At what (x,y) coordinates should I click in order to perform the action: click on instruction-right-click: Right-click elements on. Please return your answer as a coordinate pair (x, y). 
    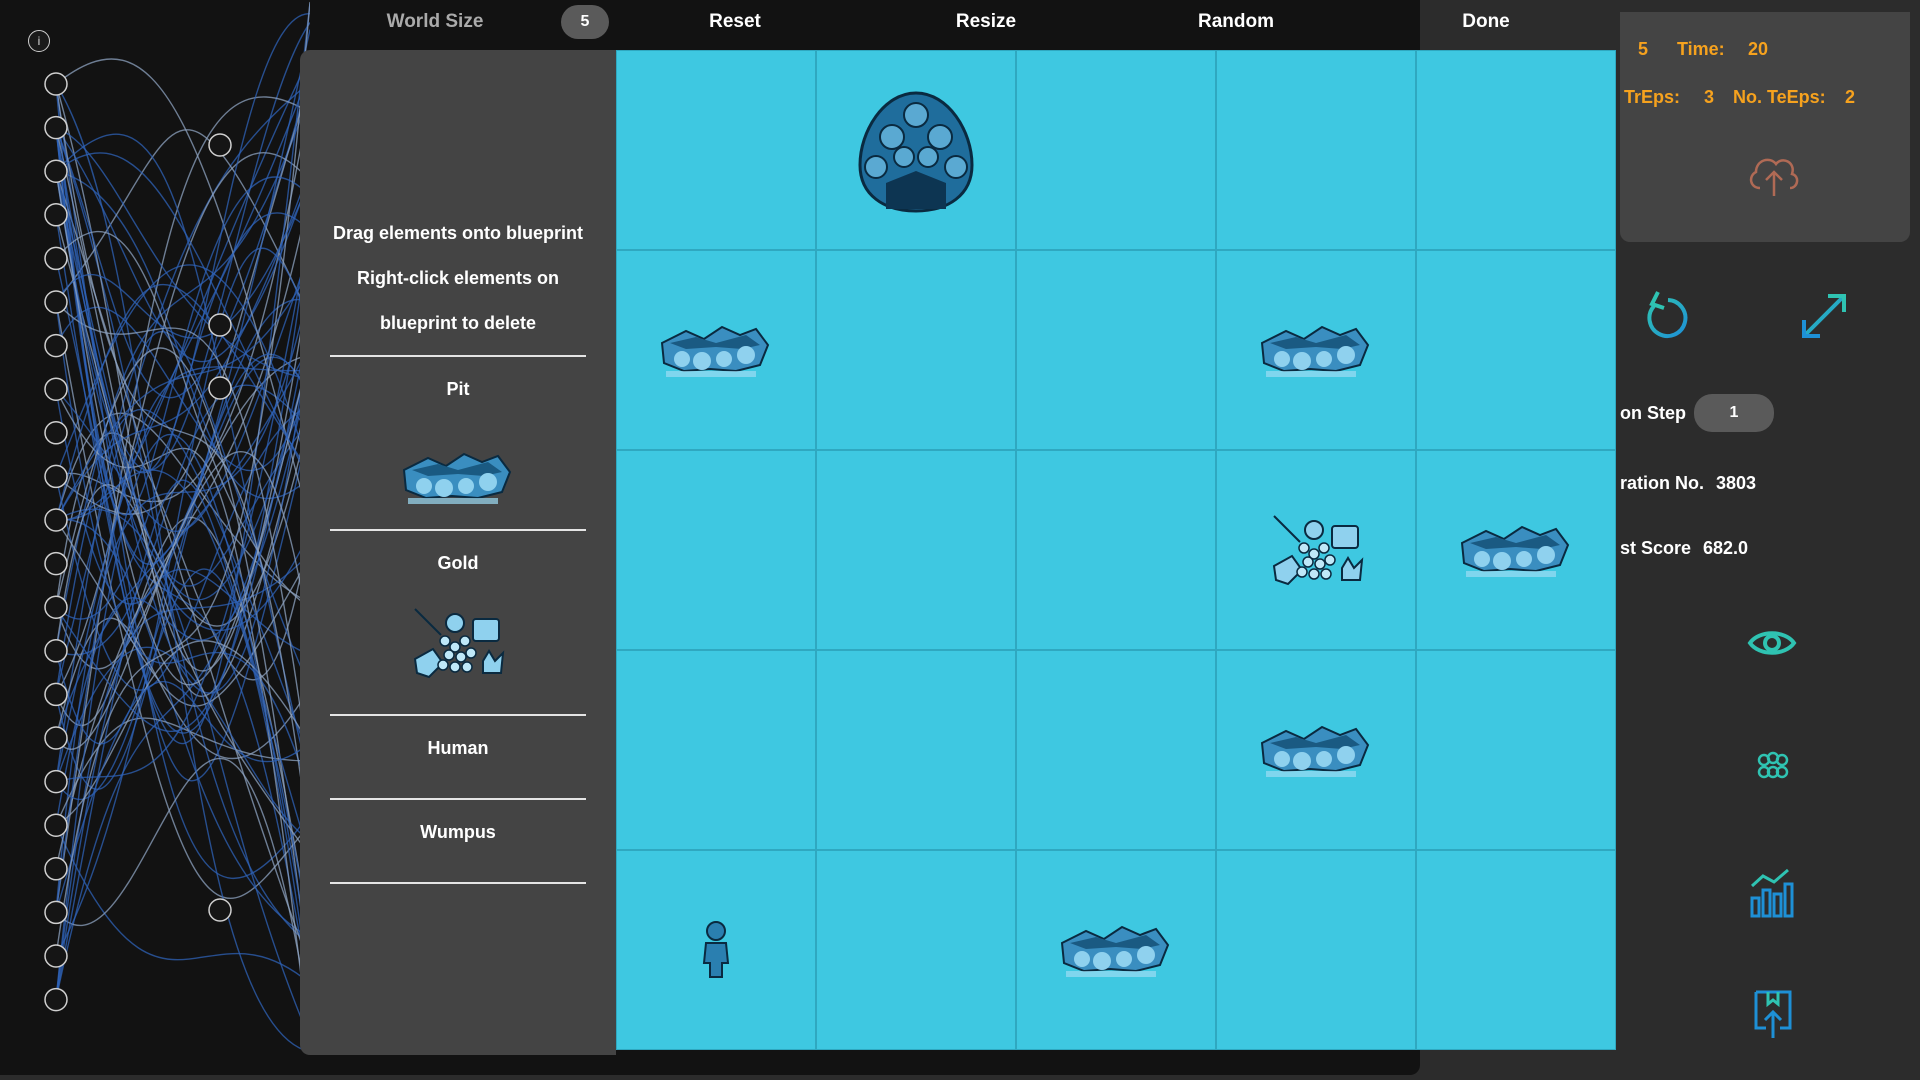
    Looking at the image, I should click on (458, 278).